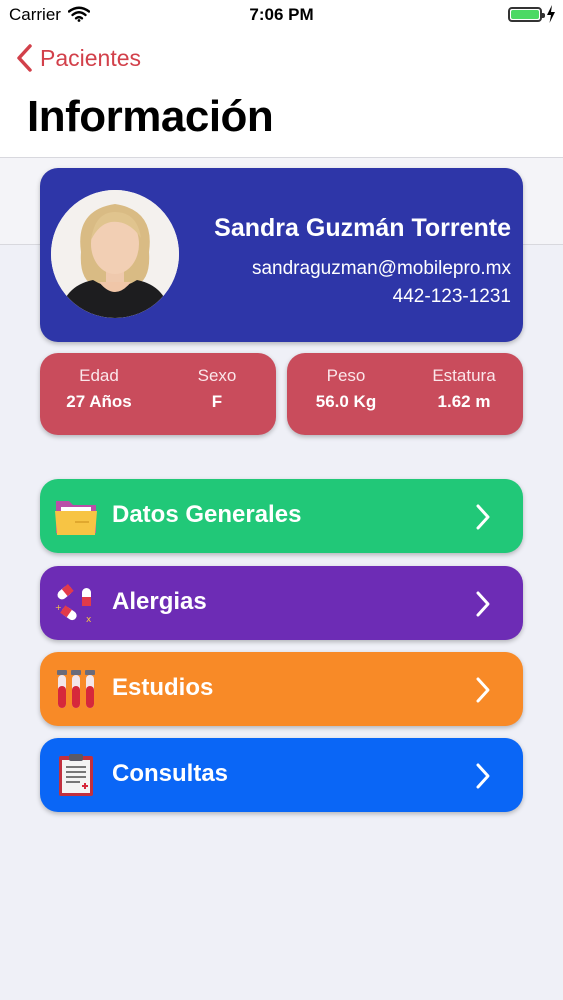 This screenshot has height=1000, width=563. Describe the element at coordinates (150, 116) in the screenshot. I see `page-title: Información` at that location.